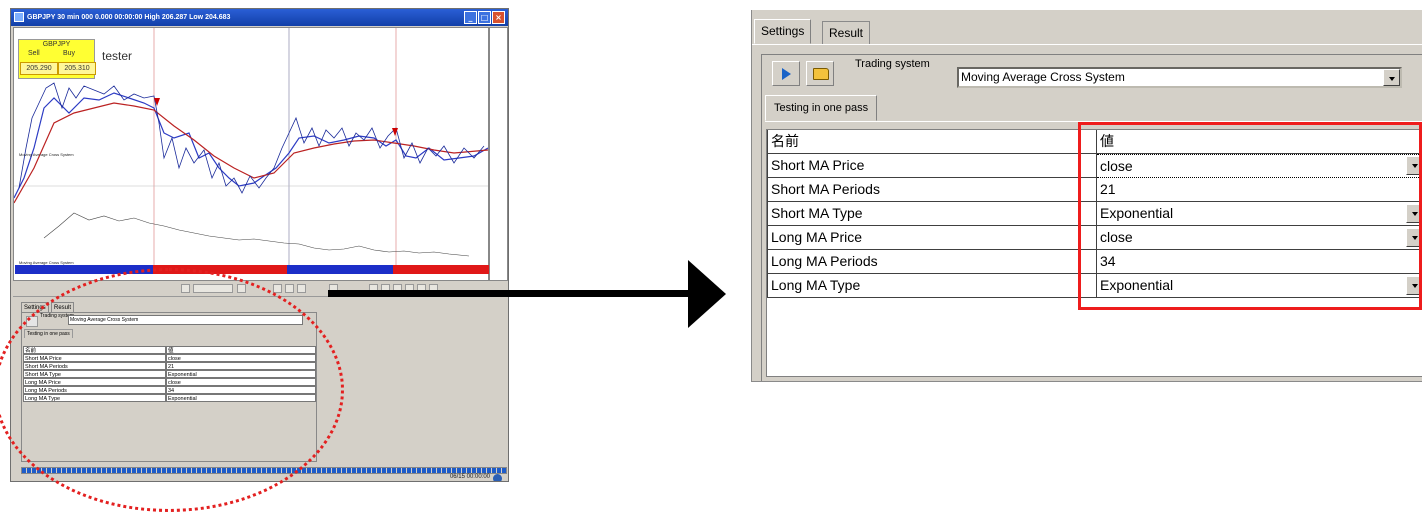 This screenshot has height=512, width=1422. I want to click on minimize-icon: _, so click(470, 17).